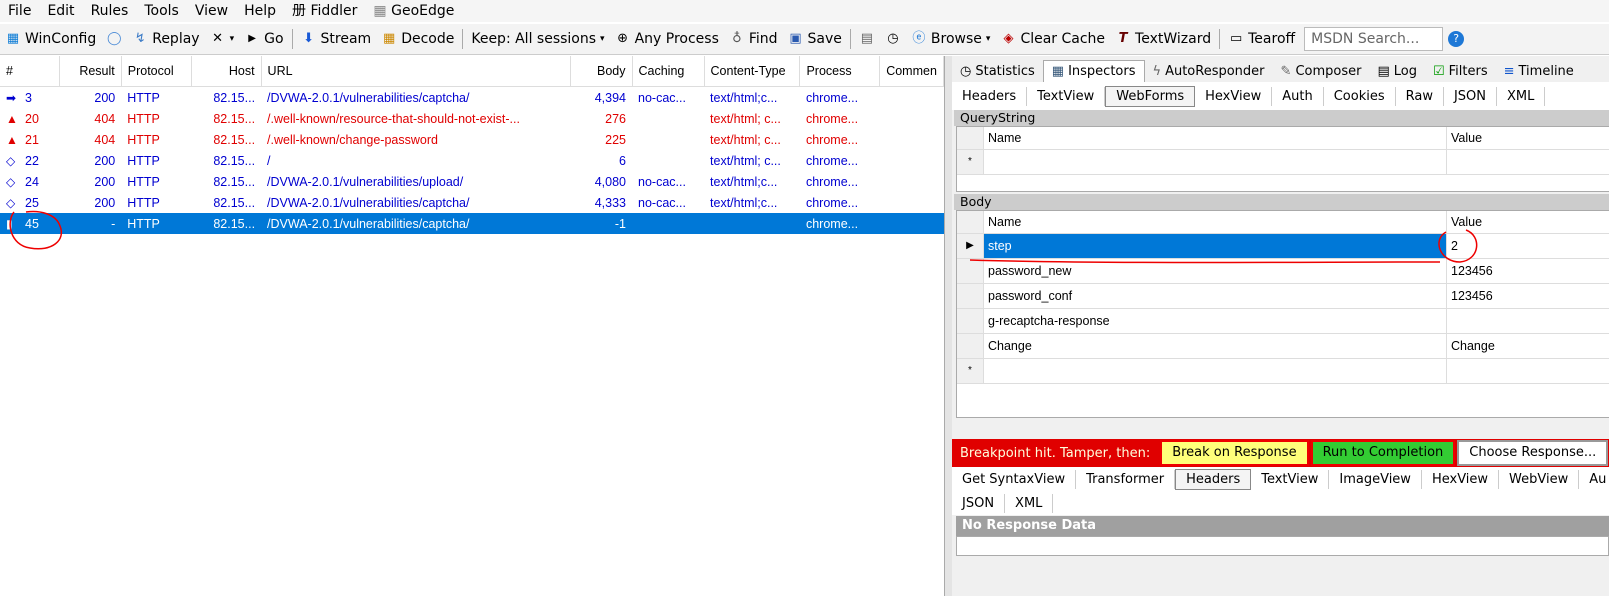  Describe the element at coordinates (979, 503) in the screenshot. I see `resp-tab-json: JSON` at that location.